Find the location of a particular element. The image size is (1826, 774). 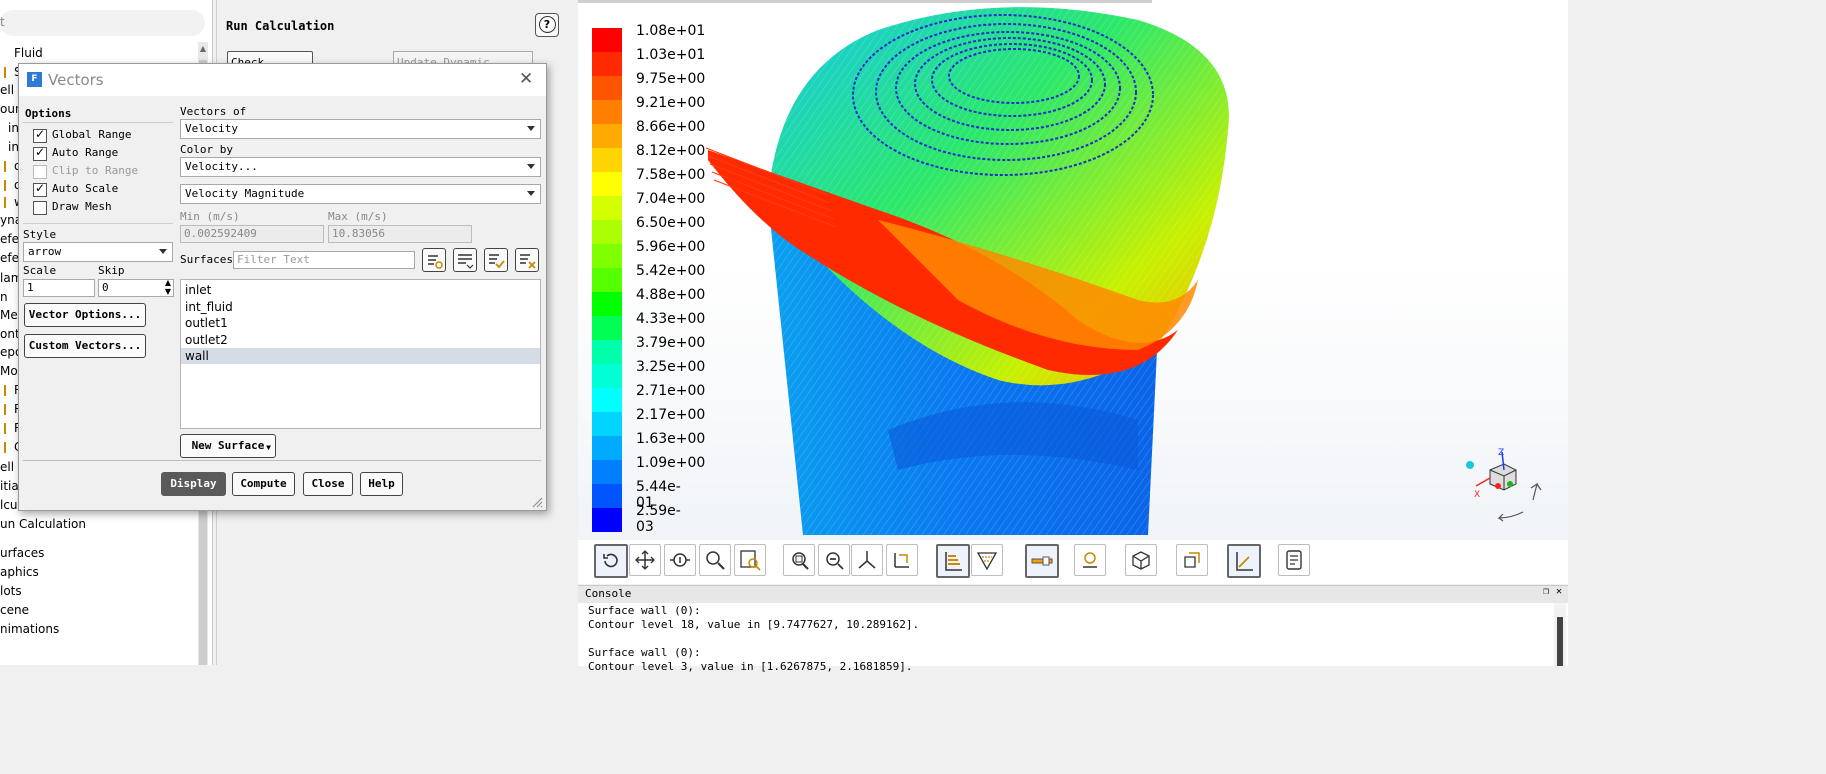

scene-lighting-icon is located at coordinates (953, 561).